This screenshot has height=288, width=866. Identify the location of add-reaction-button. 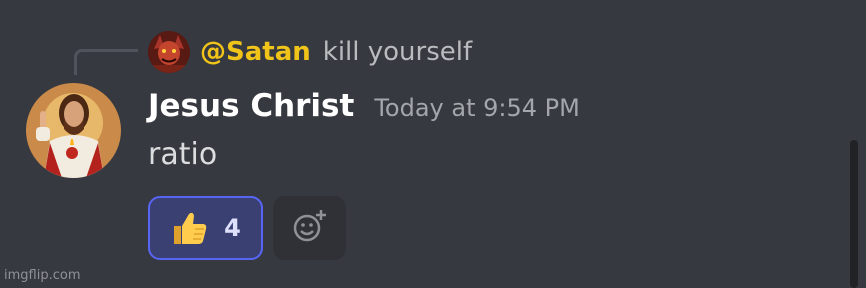
(309, 228).